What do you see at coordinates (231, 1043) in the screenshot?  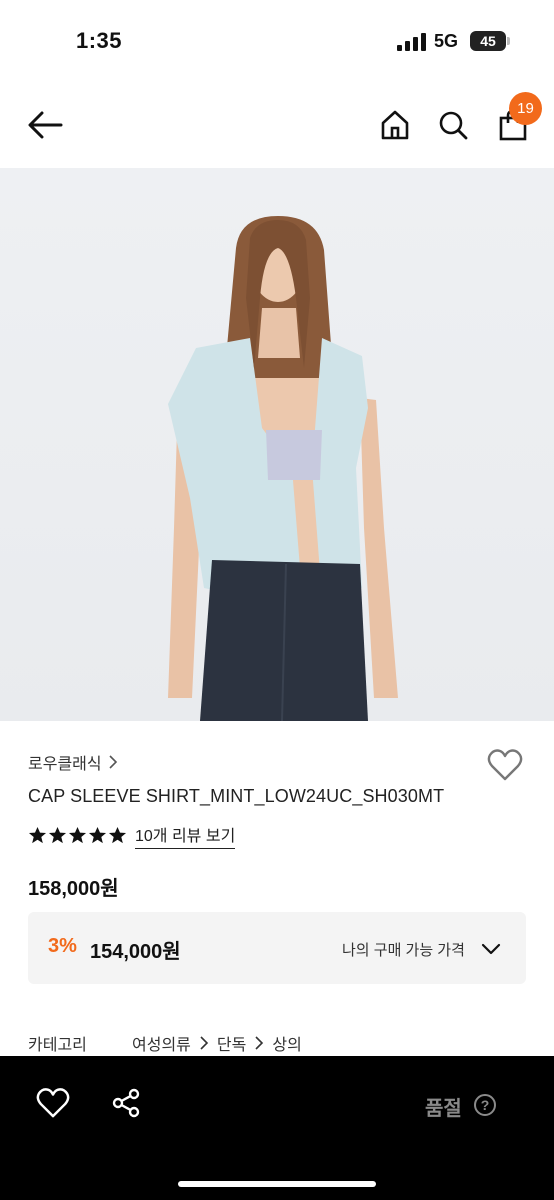 I see `category-crumb-2: 단독` at bounding box center [231, 1043].